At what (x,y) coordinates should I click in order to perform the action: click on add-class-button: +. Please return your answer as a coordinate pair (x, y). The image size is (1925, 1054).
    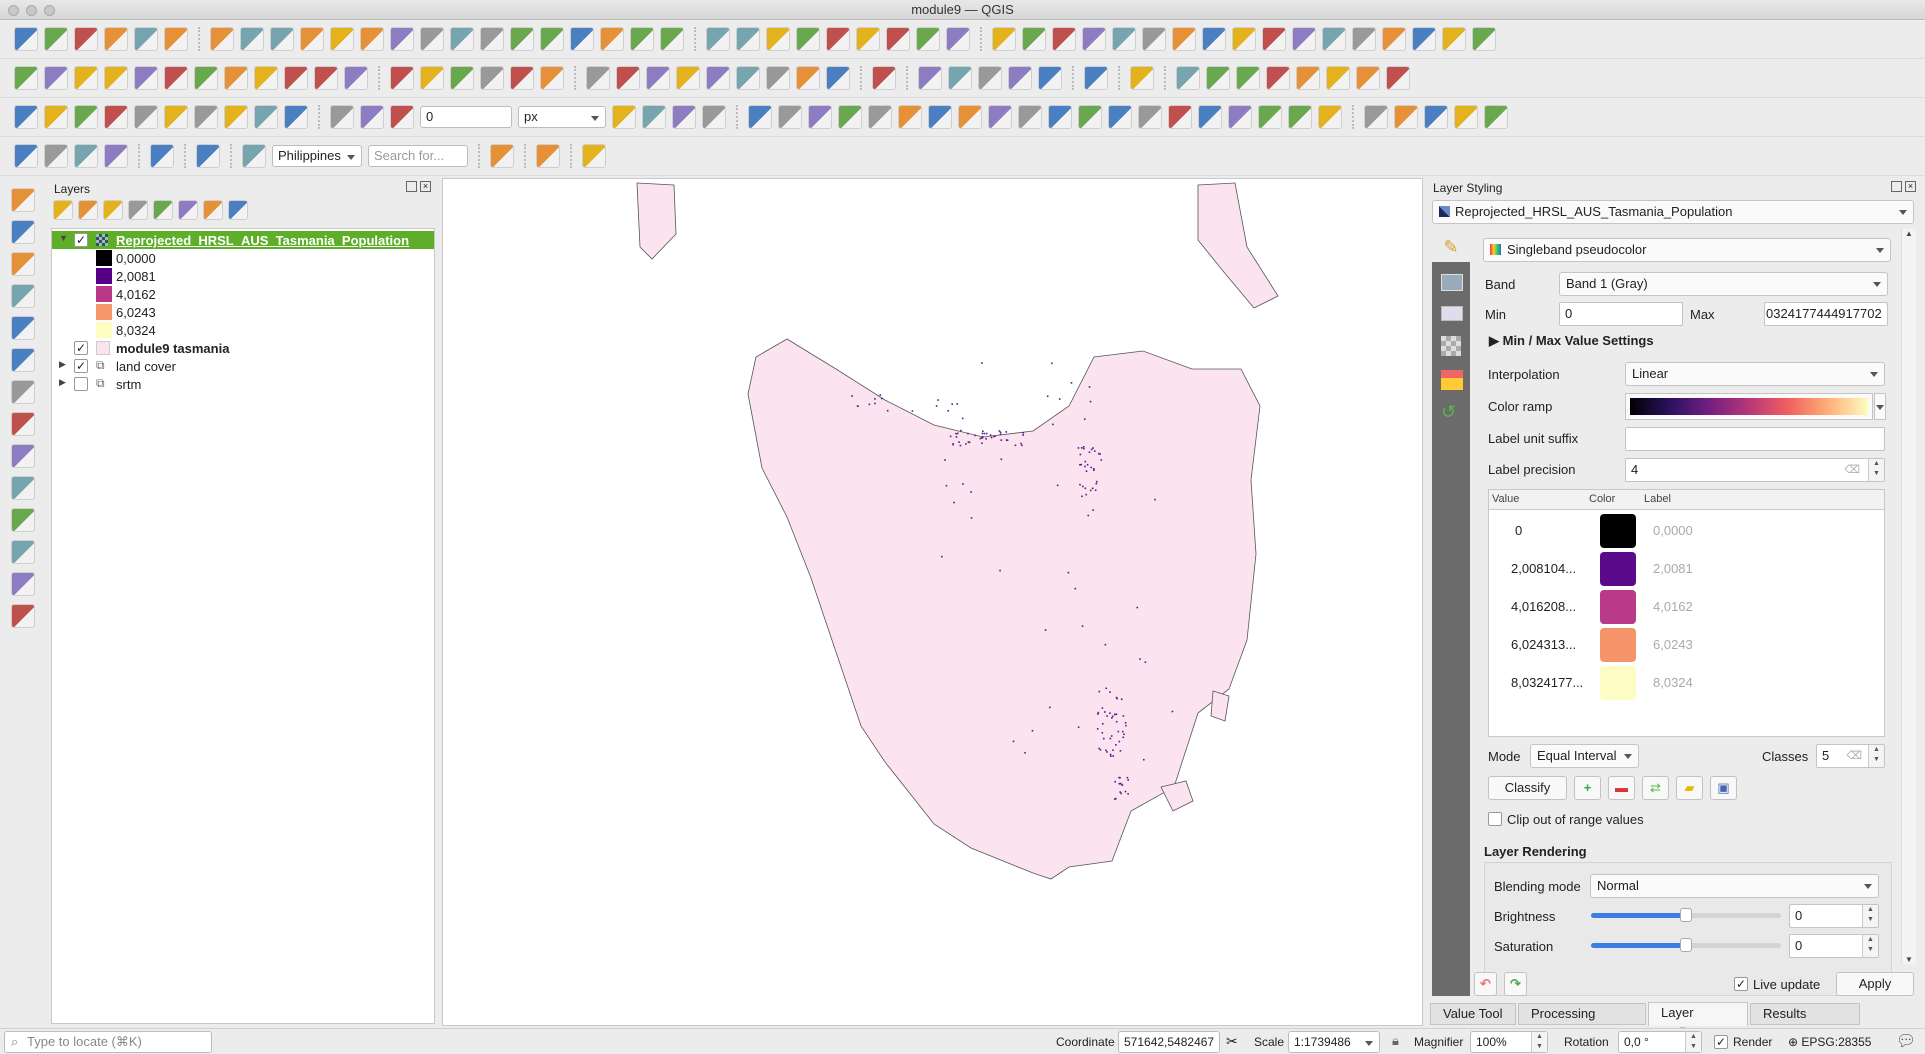
    Looking at the image, I should click on (1587, 788).